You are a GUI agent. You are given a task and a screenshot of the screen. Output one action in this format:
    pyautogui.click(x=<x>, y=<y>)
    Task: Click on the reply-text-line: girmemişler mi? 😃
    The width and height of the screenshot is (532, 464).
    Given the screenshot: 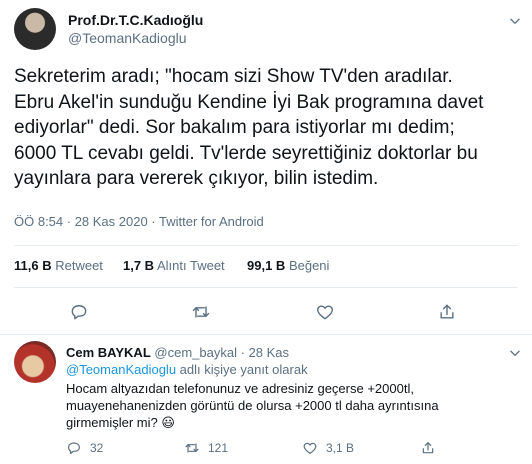 What is the action you would take?
    pyautogui.click(x=120, y=422)
    